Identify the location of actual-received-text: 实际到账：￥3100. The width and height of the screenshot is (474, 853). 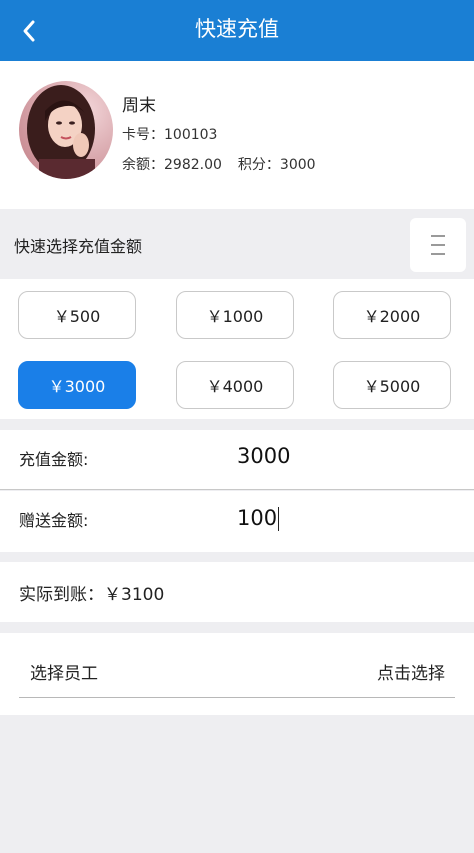
(92, 595).